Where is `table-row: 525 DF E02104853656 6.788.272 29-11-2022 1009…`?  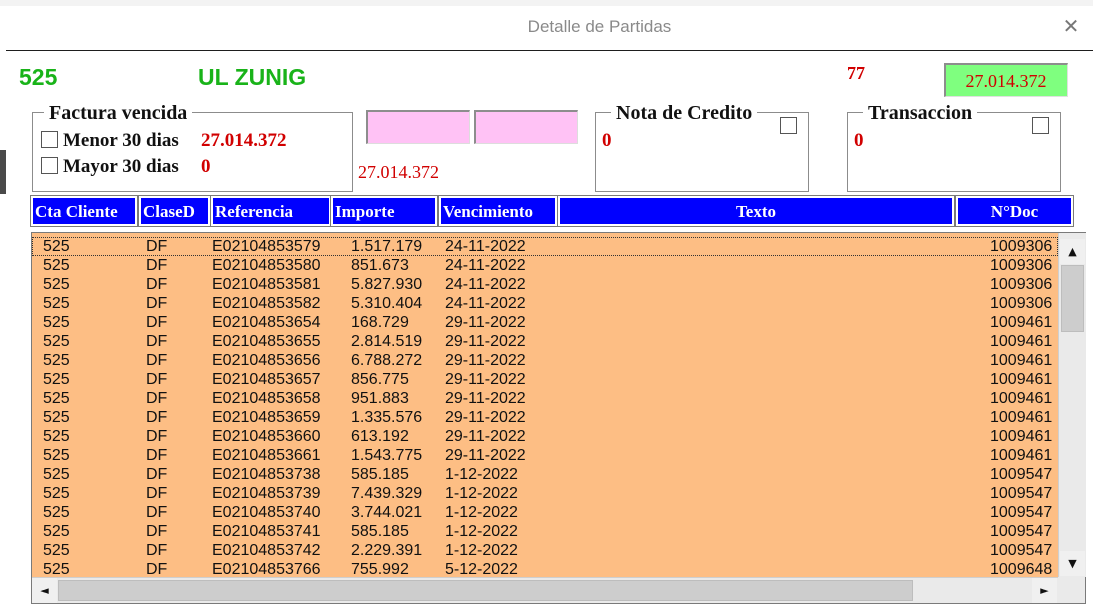
table-row: 525 DF E02104853656 6.788.272 29-11-2022 1009… is located at coordinates (545, 360).